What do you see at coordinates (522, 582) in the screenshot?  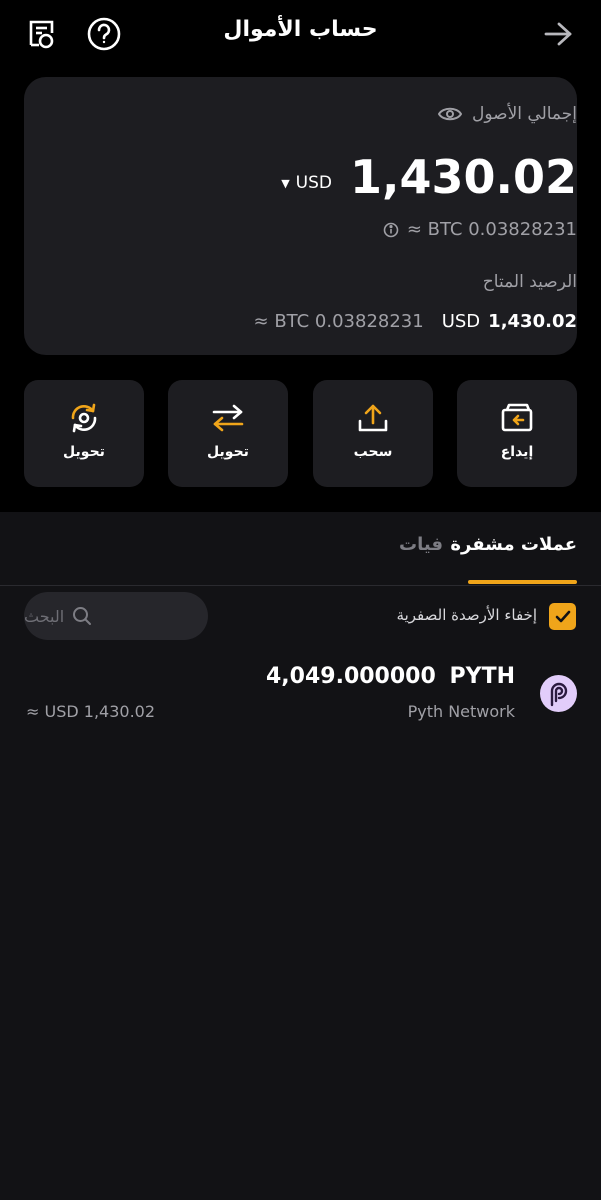 I see `active-tab-indicator` at bounding box center [522, 582].